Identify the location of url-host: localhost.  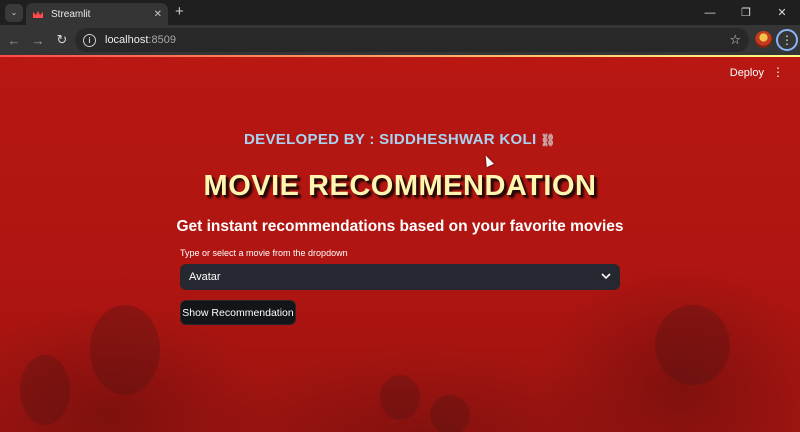
(127, 40).